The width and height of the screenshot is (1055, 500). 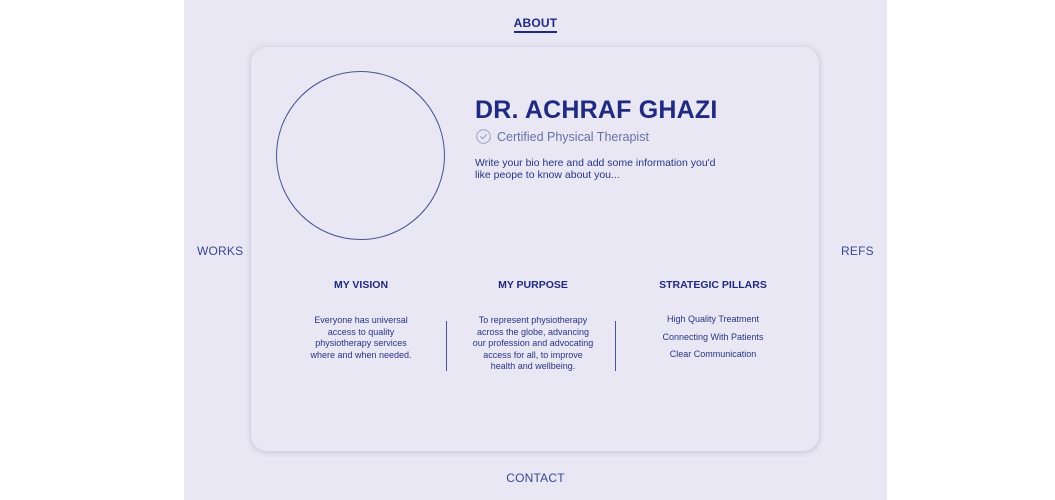 What do you see at coordinates (713, 319) in the screenshot?
I see `list-item: High Quality Treatment` at bounding box center [713, 319].